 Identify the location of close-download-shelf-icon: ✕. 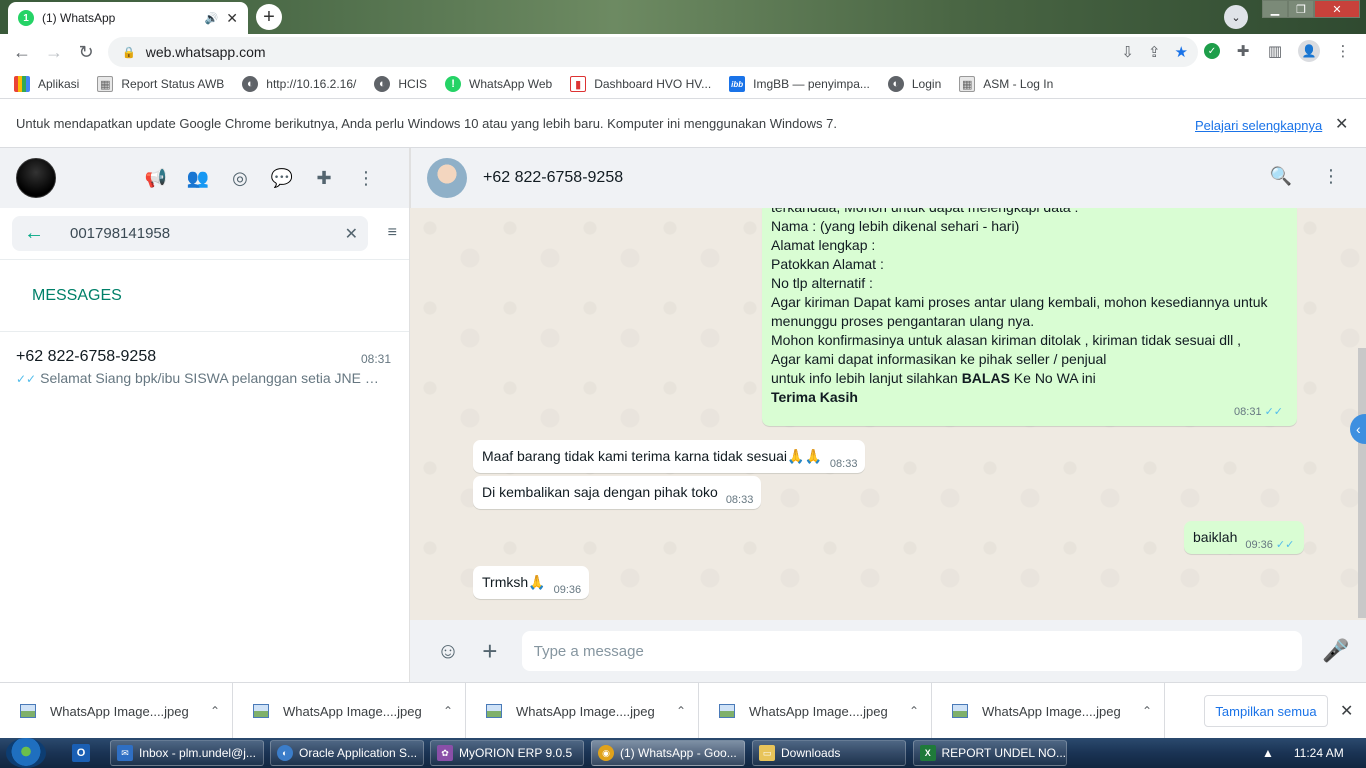
(1346, 711).